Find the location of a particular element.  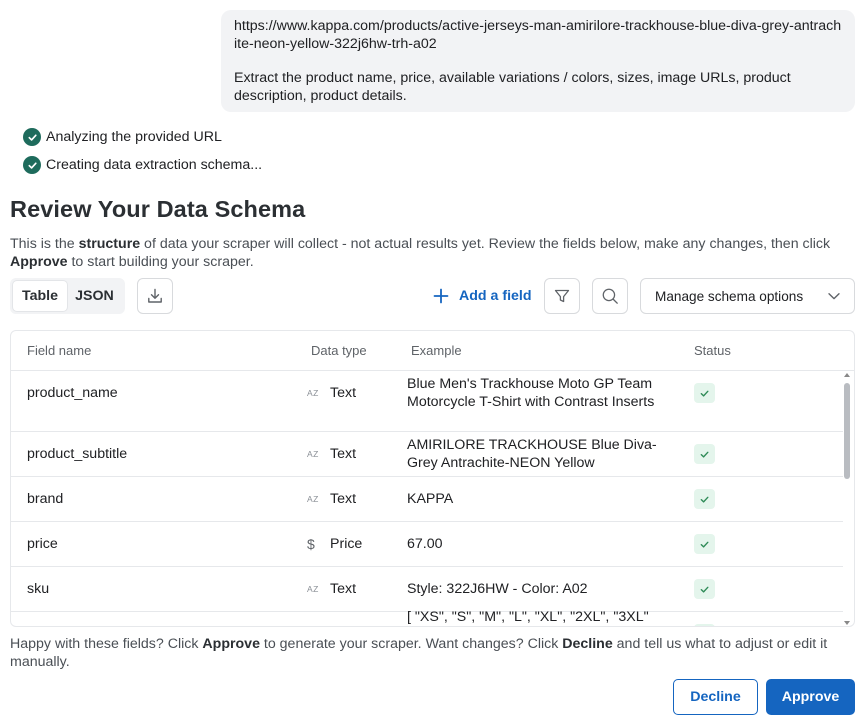

header-field-name: Field name is located at coordinates (59, 350).